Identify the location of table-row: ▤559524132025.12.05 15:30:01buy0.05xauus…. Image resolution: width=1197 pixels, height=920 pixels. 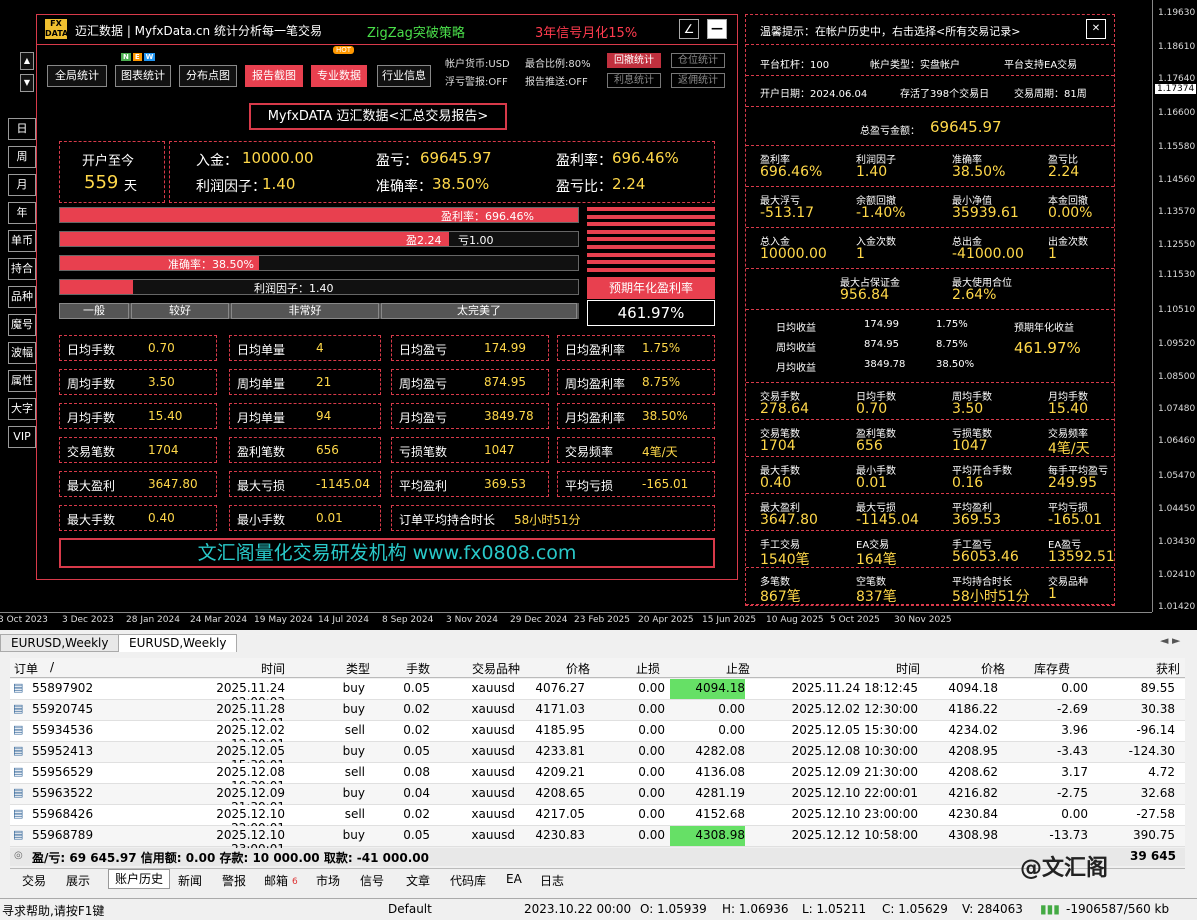
(597, 757).